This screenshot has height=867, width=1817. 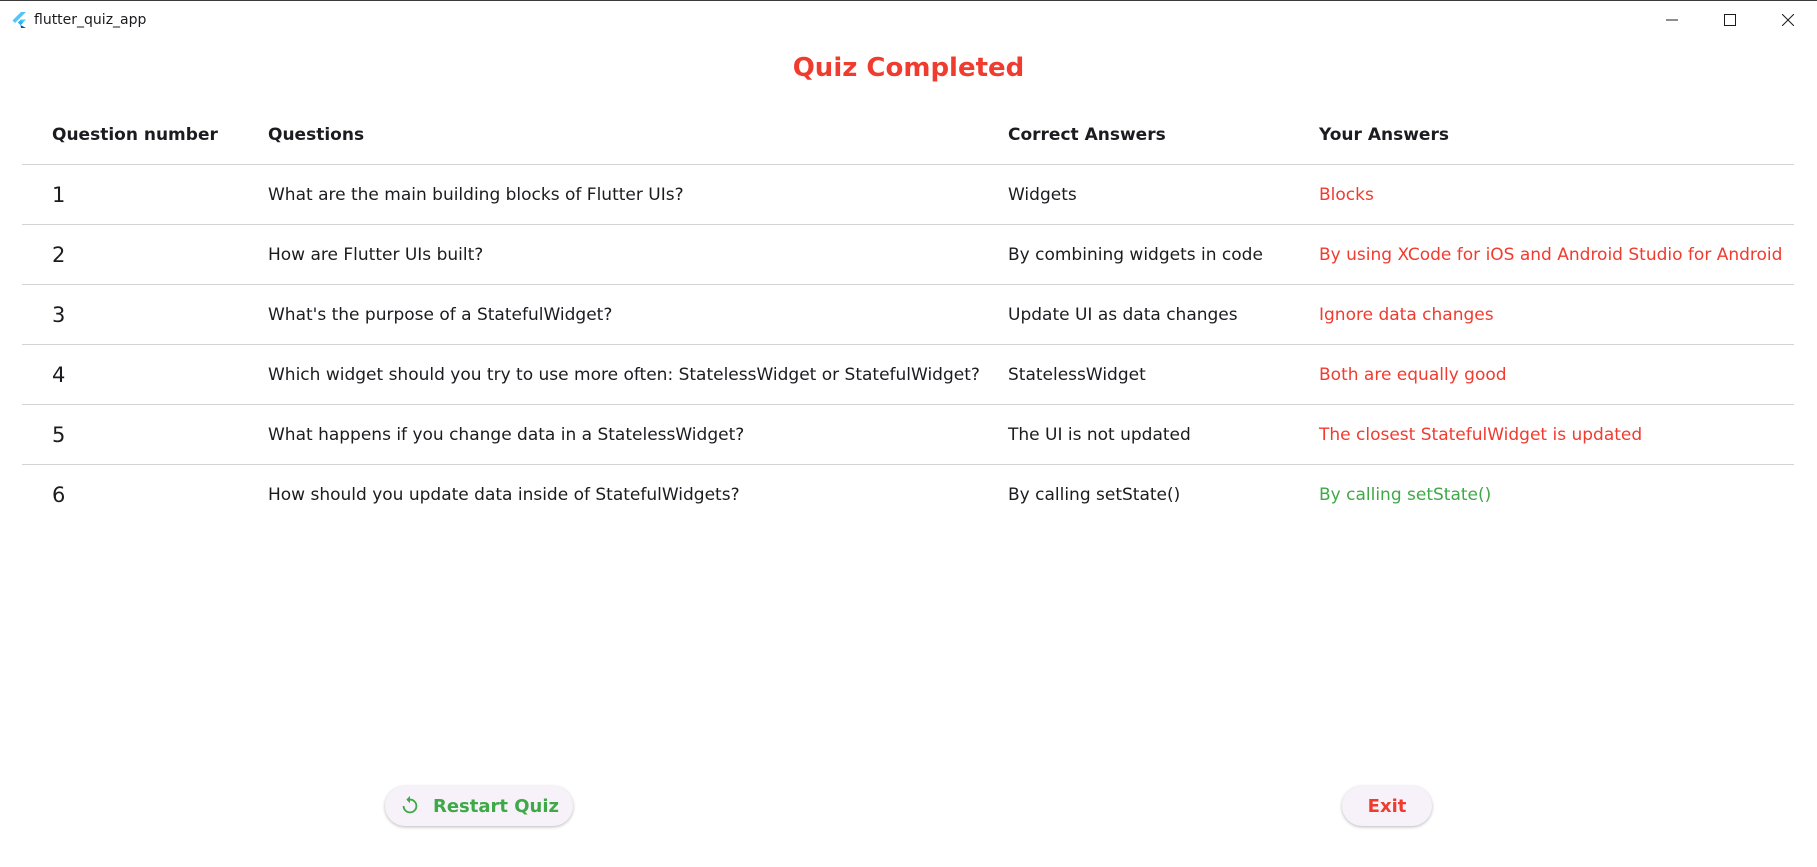 What do you see at coordinates (440, 315) in the screenshot?
I see `question-text: What's the purpose of a StatefulWidget?` at bounding box center [440, 315].